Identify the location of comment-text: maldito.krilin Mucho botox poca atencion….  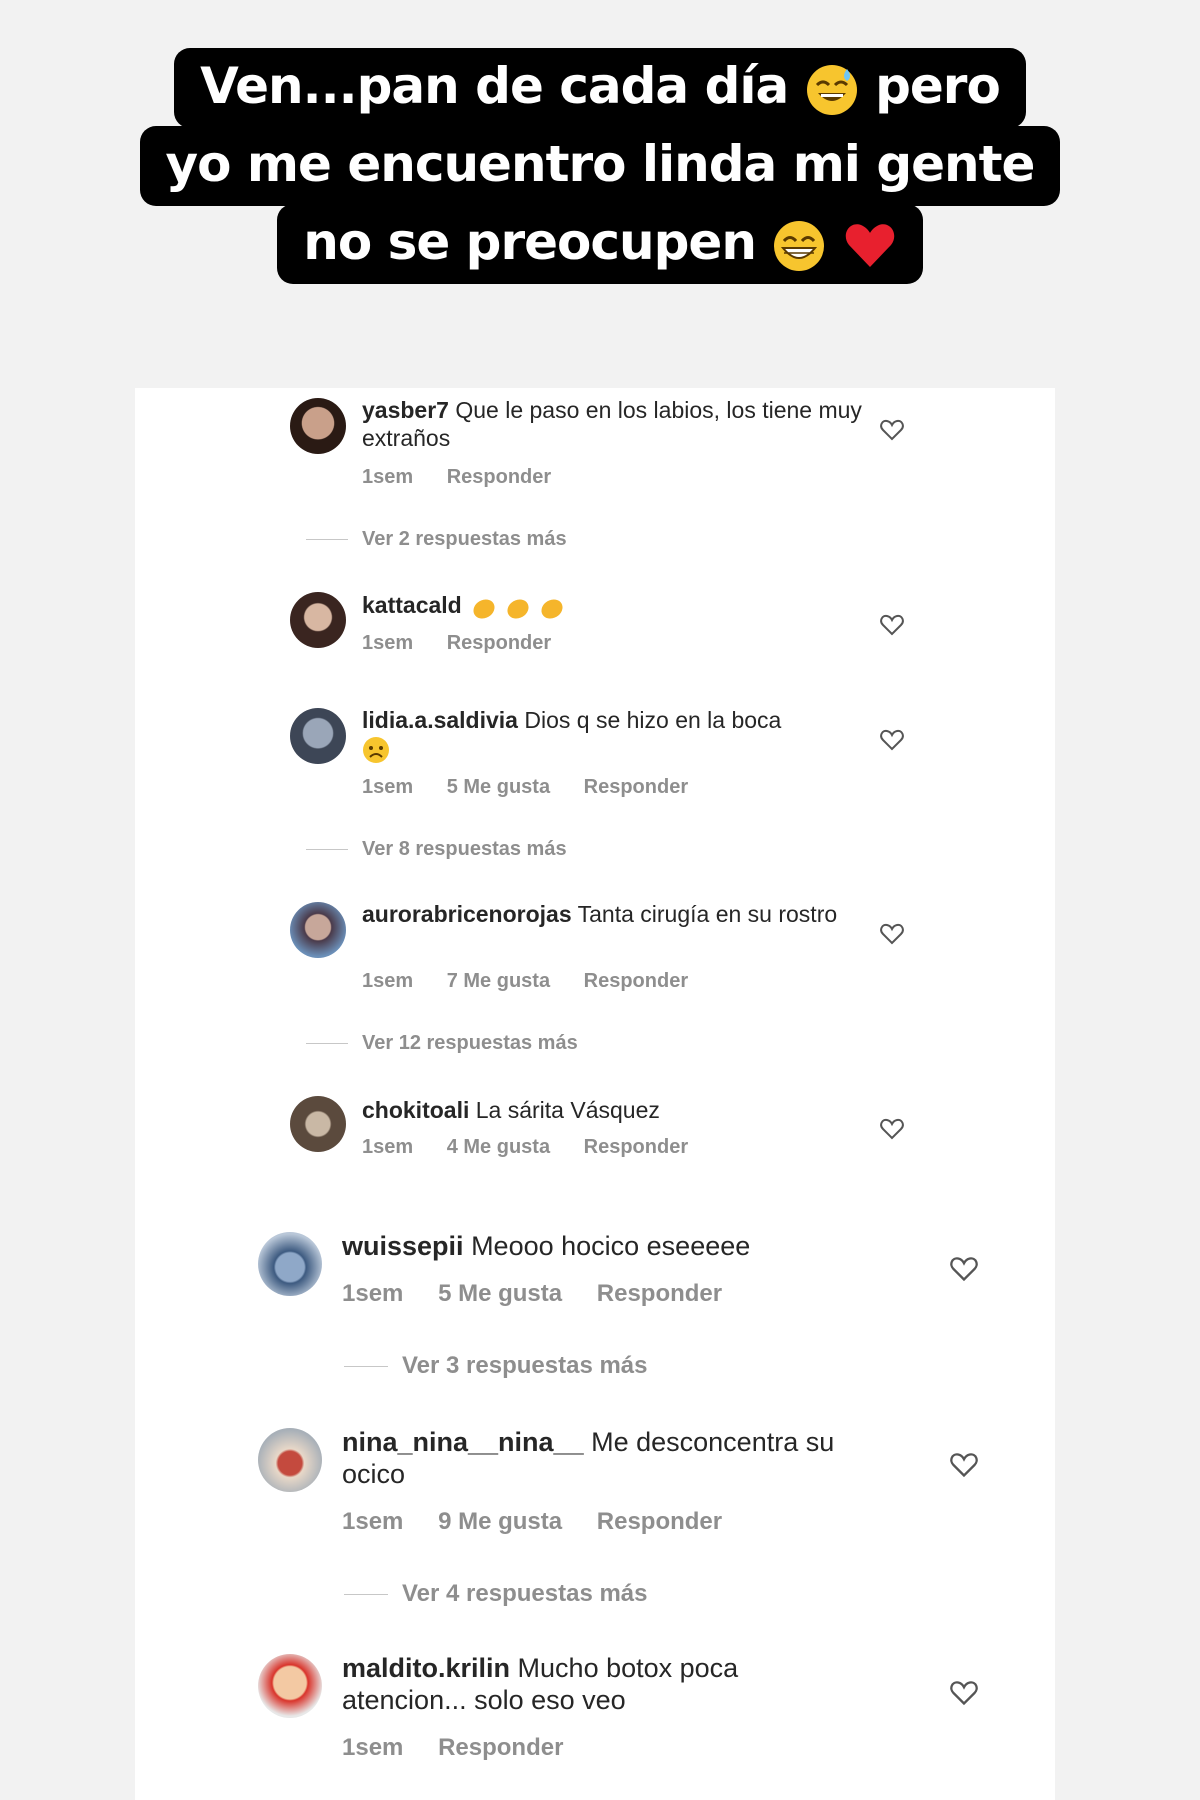
(582, 1684).